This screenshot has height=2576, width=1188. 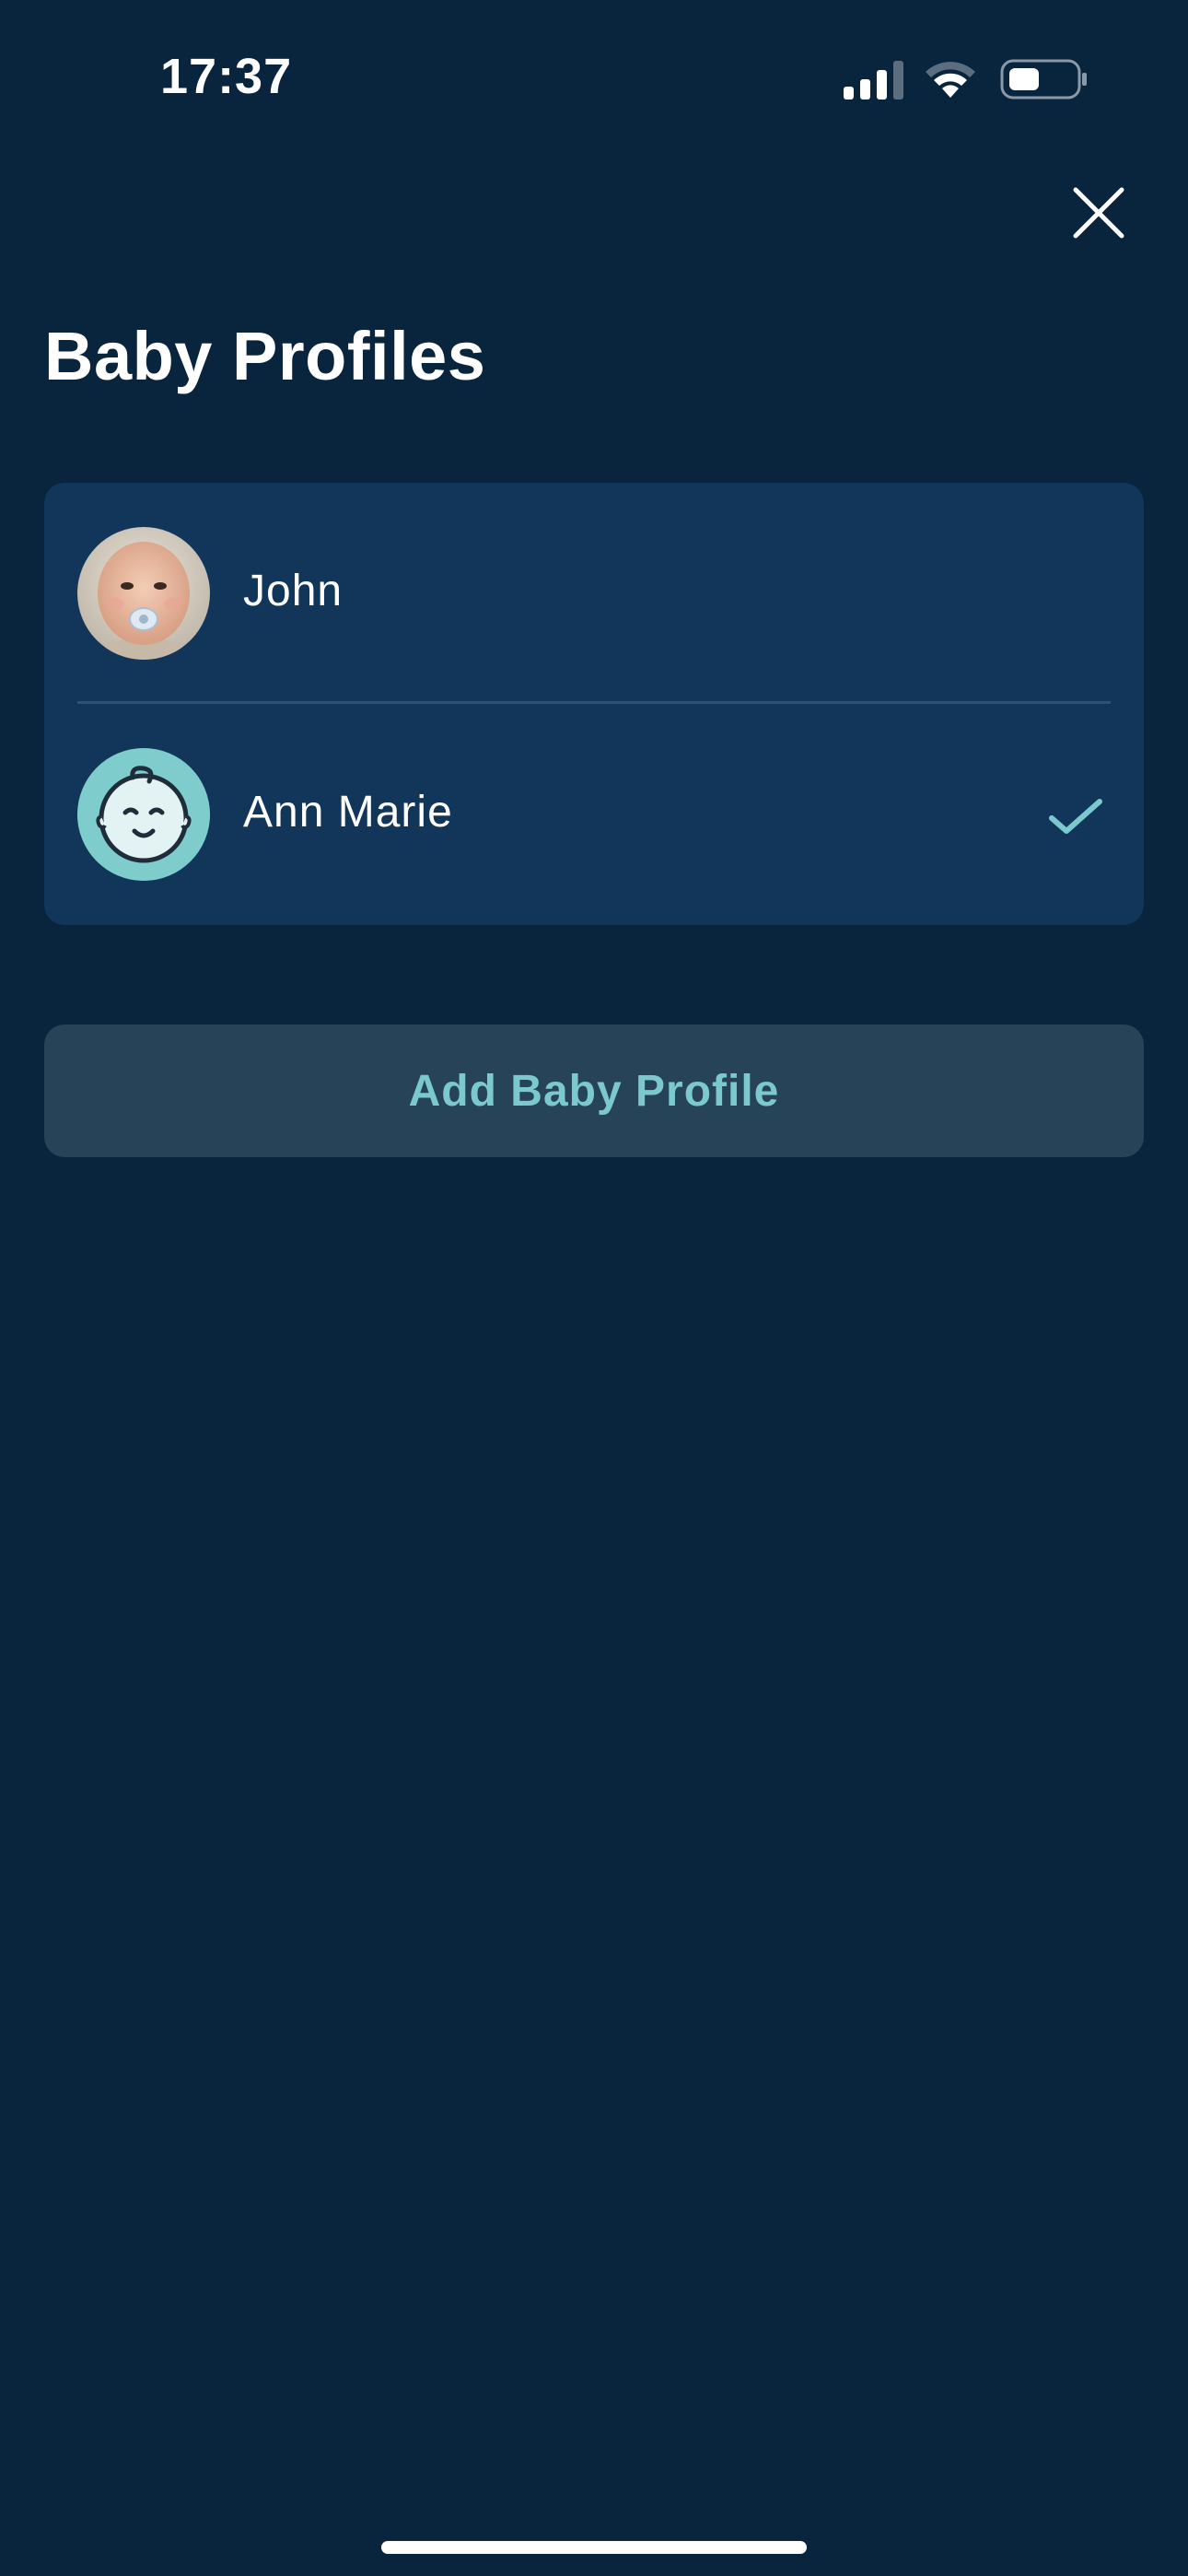 What do you see at coordinates (294, 591) in the screenshot?
I see `profile-name: John` at bounding box center [294, 591].